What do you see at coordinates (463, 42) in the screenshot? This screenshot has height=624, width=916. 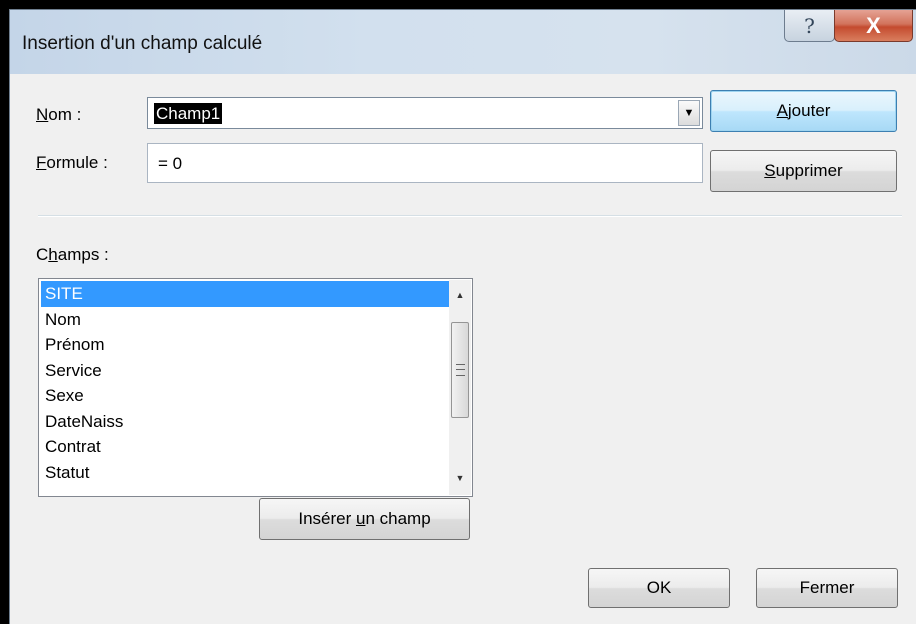 I see `title-bar: Insertion d'un champ calculé ? X` at bounding box center [463, 42].